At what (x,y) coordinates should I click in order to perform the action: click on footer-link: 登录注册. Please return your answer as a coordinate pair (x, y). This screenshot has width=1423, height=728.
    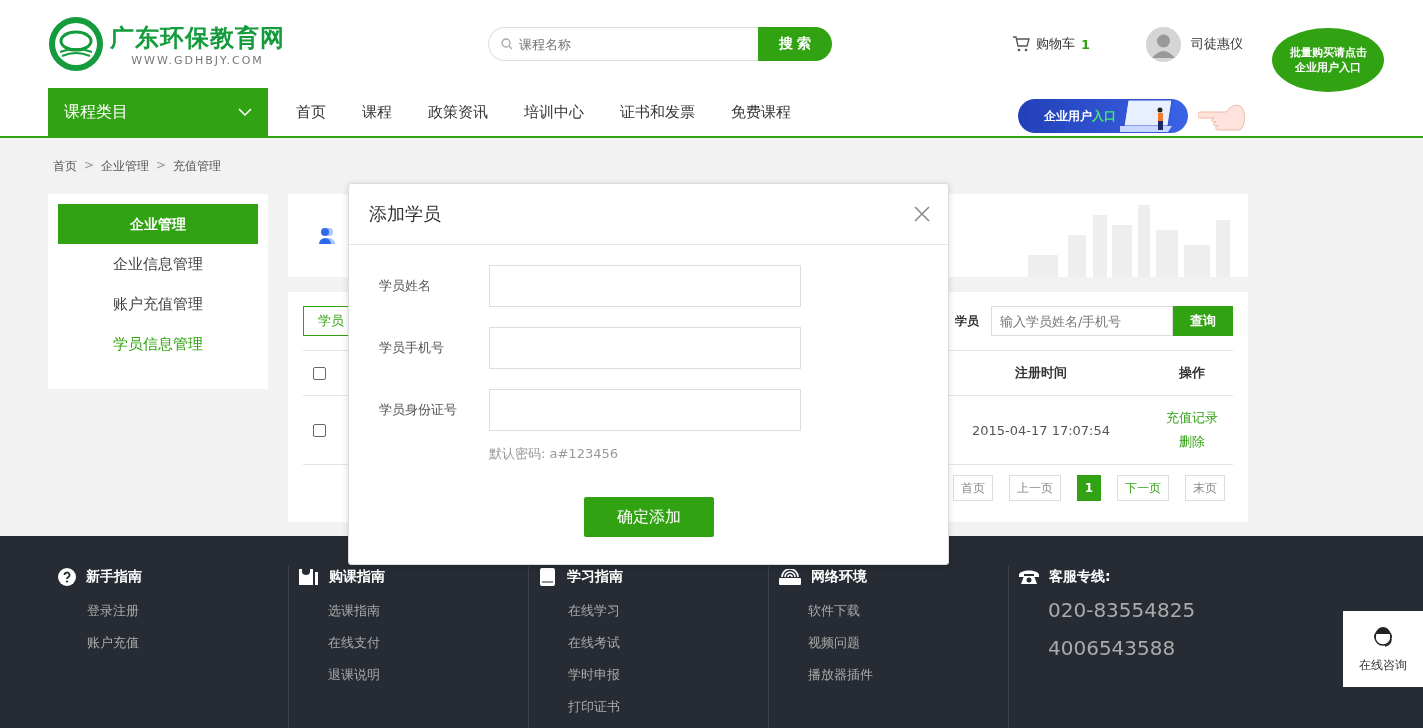
    Looking at the image, I should click on (173, 611).